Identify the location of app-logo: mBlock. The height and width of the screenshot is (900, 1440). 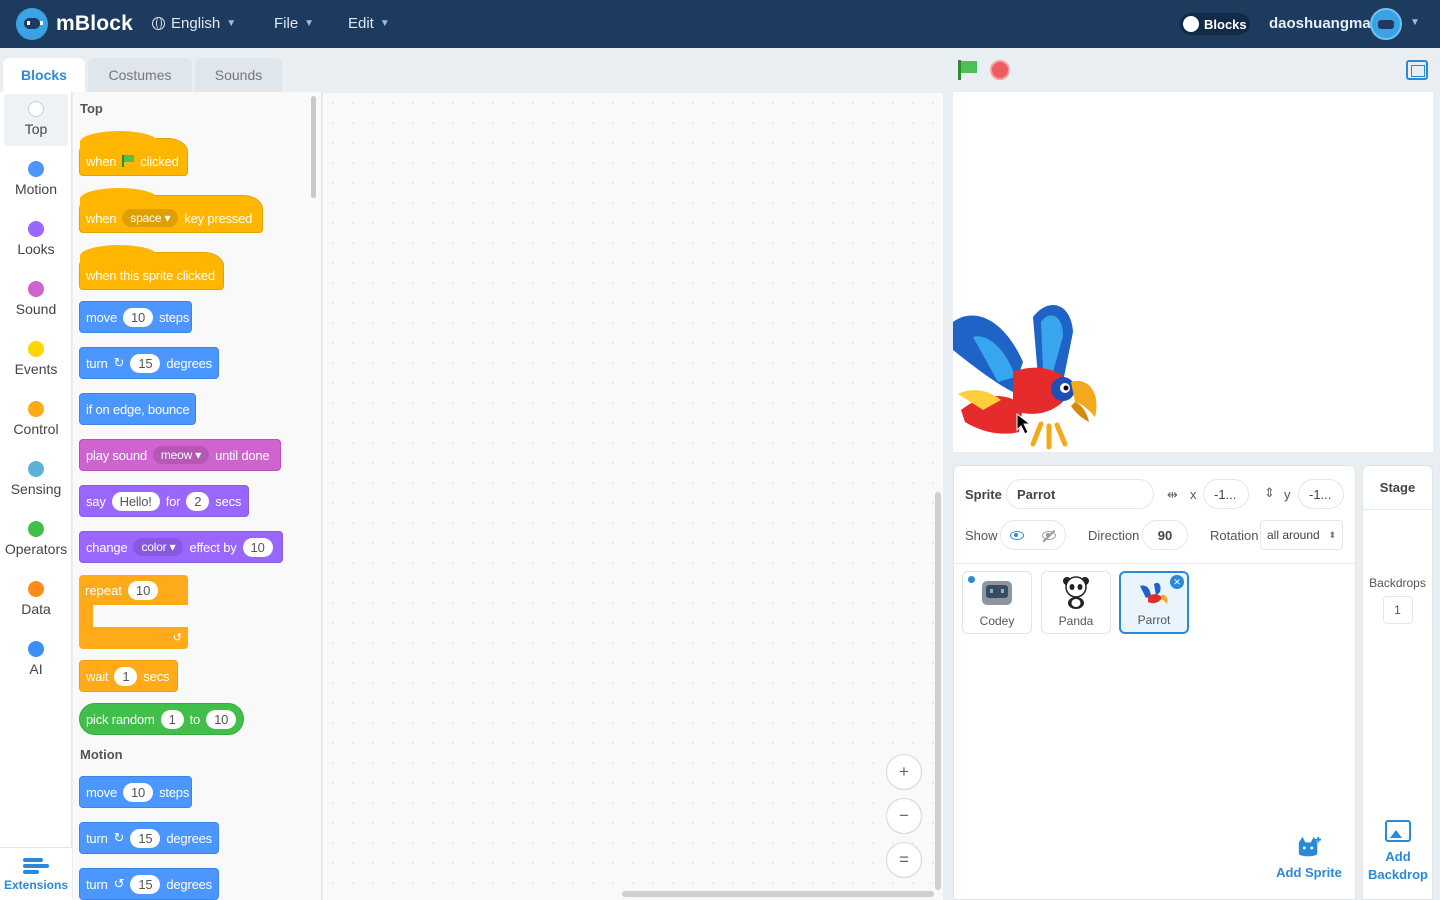
(74, 24).